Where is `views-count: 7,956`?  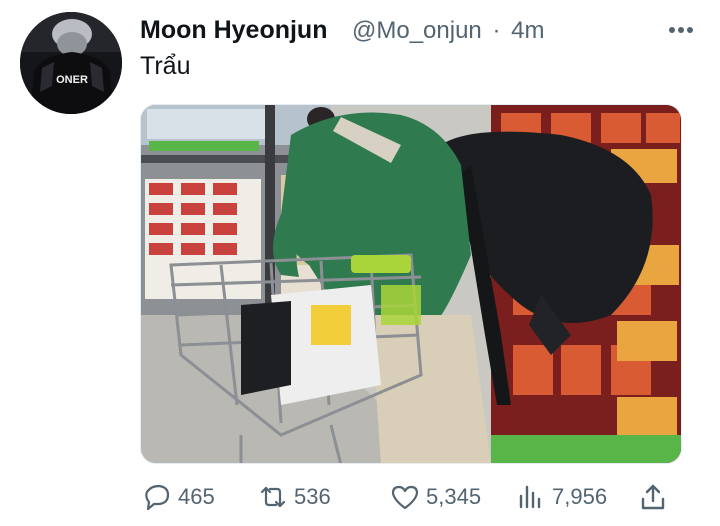 views-count: 7,956 is located at coordinates (580, 496).